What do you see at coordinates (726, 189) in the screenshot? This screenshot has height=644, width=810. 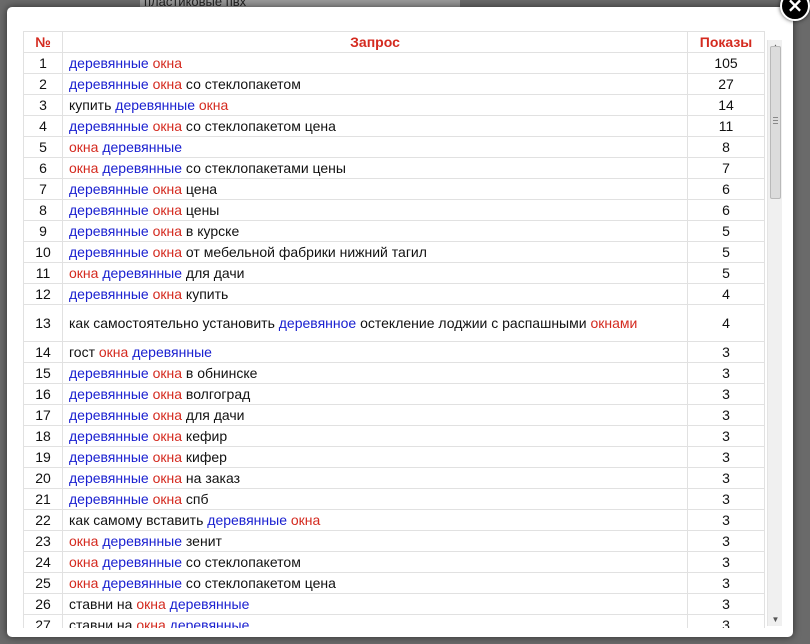 I see `shows-count: 6` at bounding box center [726, 189].